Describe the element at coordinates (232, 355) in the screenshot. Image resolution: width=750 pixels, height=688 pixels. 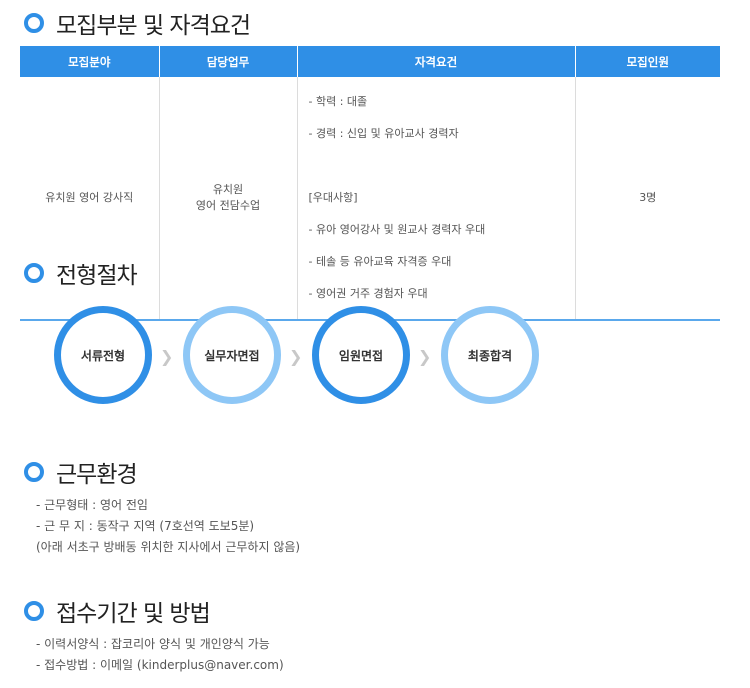
I see `step-practical-interview: 실무자면접` at that location.